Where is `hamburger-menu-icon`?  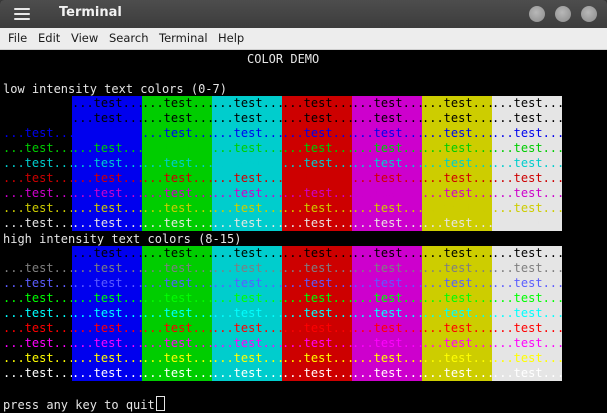 hamburger-menu-icon is located at coordinates (22, 14).